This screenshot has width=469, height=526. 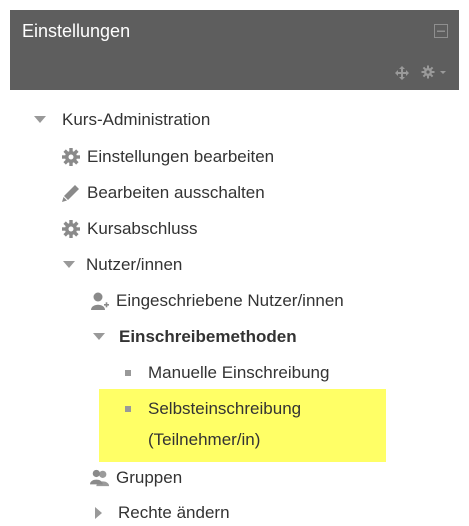 I want to click on tree-item-einschreibemethoden: Einschreibemethoden, so click(x=194, y=337).